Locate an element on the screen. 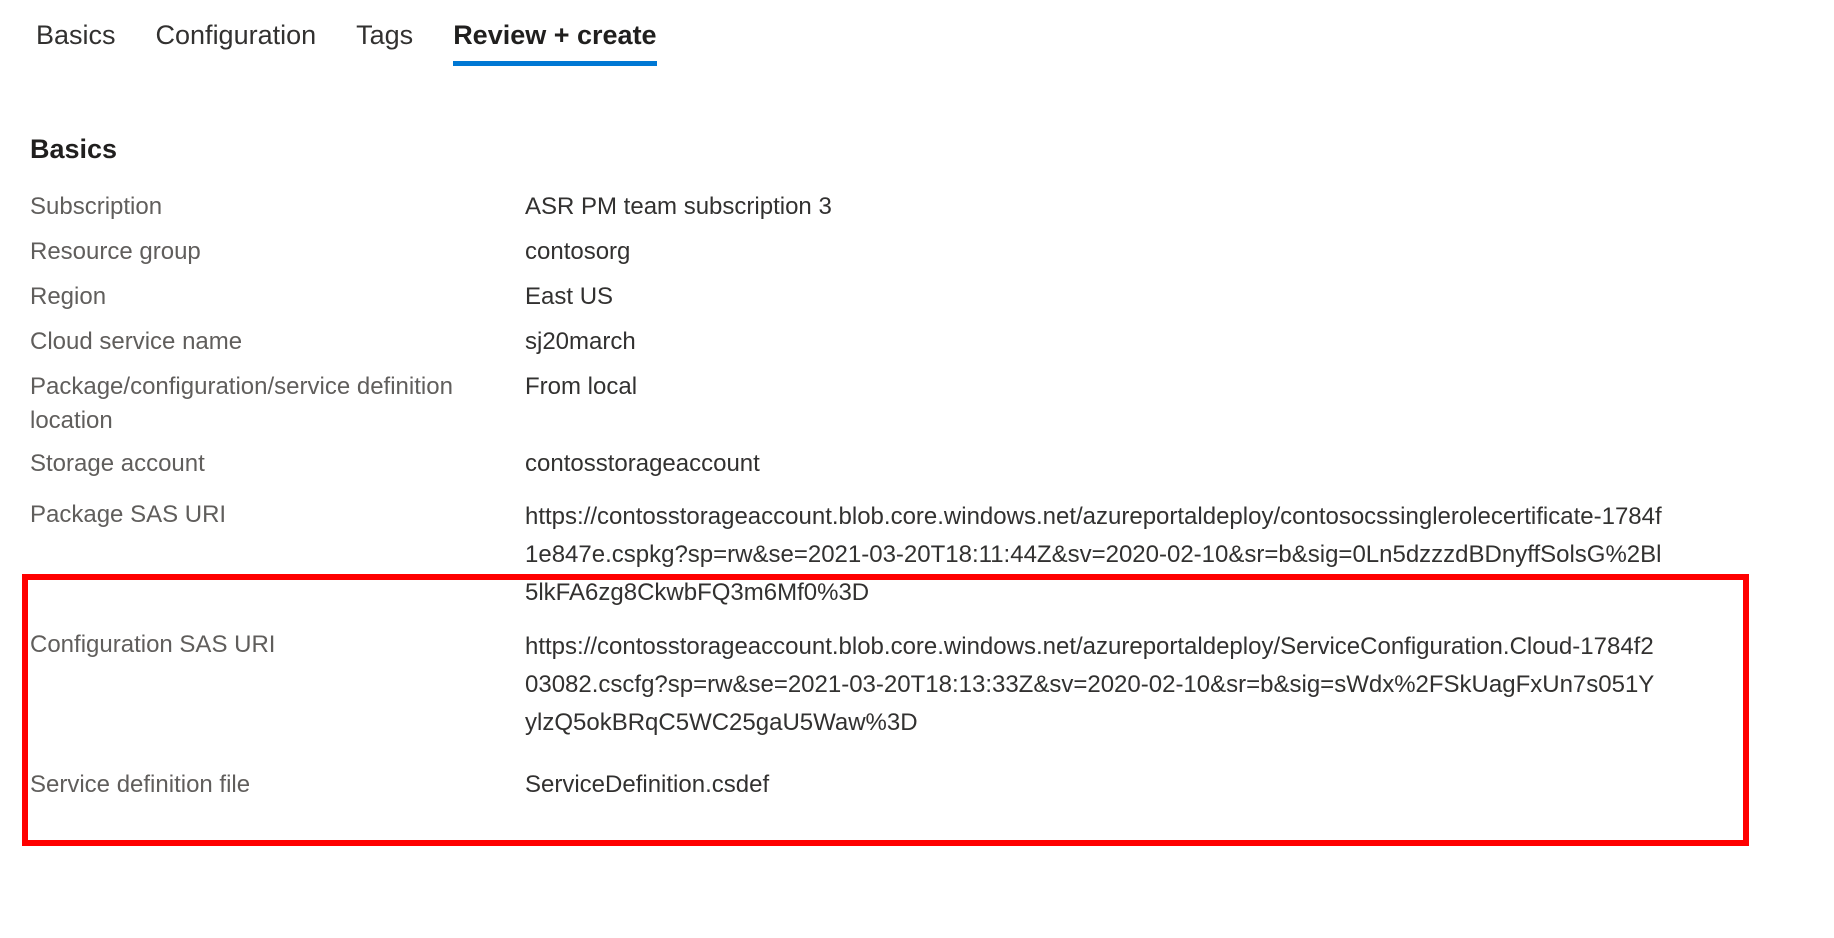 Image resolution: width=1834 pixels, height=938 pixels. tab-review-create: Review + create is located at coordinates (554, 36).